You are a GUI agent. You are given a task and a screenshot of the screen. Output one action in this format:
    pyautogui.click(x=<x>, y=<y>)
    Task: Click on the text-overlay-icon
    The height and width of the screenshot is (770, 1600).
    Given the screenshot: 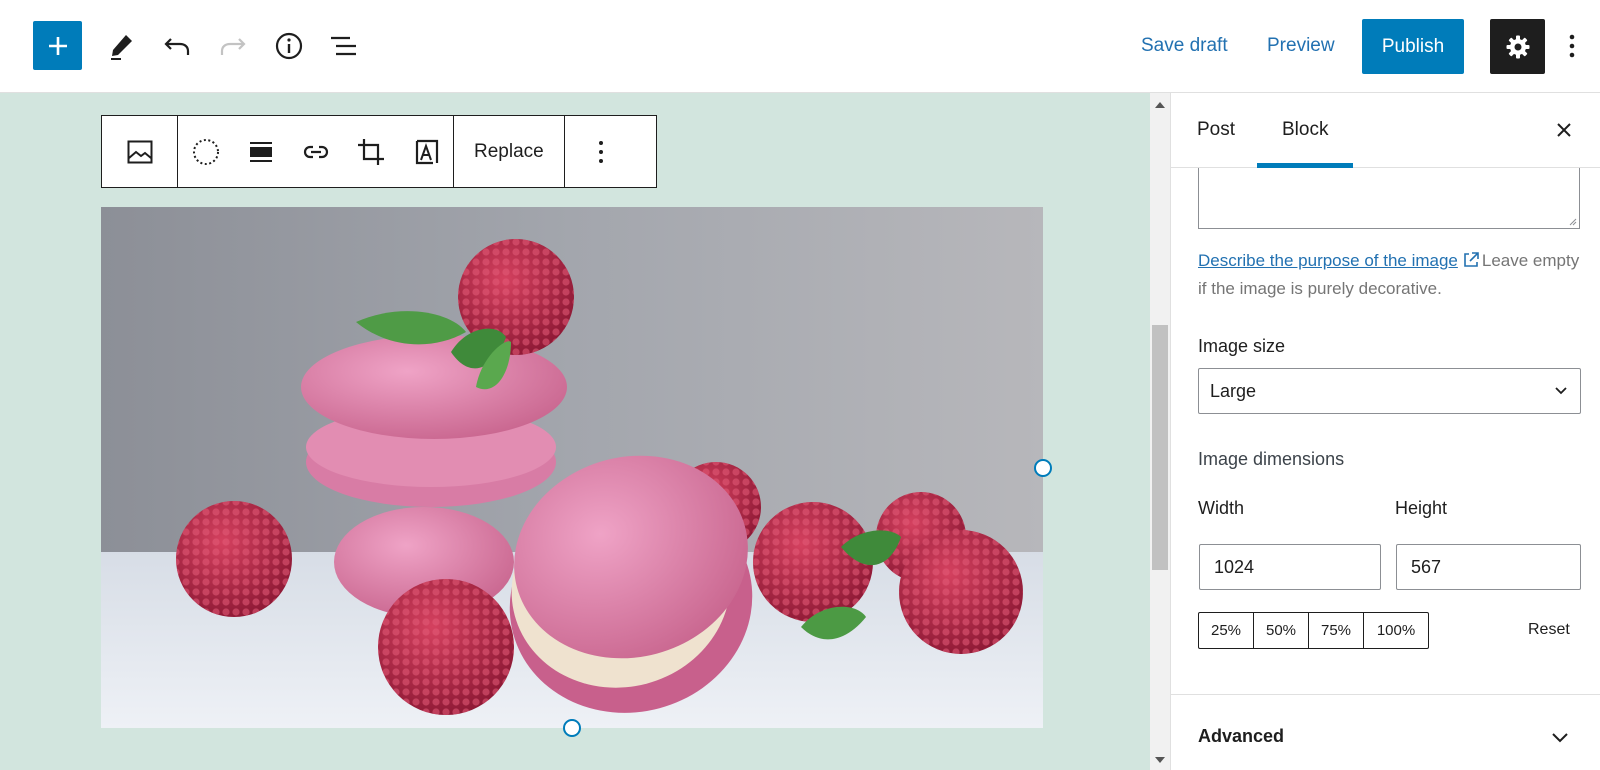 What is the action you would take?
    pyautogui.click(x=426, y=151)
    